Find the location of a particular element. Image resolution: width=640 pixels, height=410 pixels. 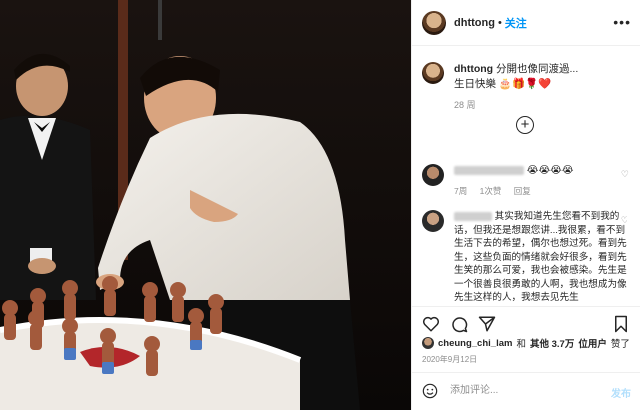

add-comment-bar: 发布 is located at coordinates (526, 391).